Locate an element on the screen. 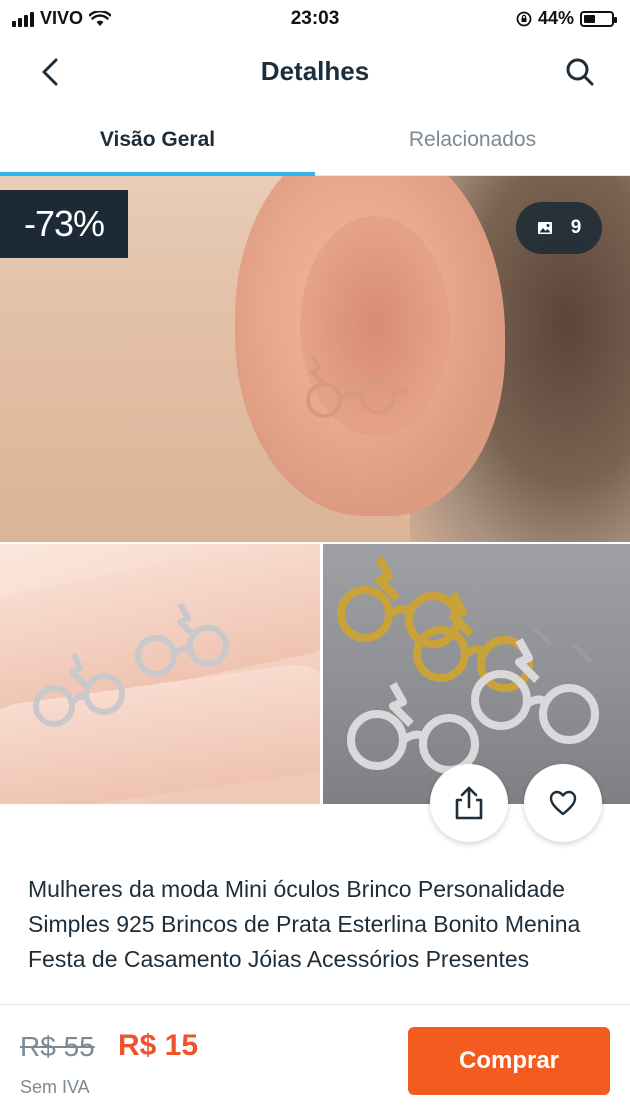 The image size is (630, 1120). rotation-lock-icon is located at coordinates (524, 18).